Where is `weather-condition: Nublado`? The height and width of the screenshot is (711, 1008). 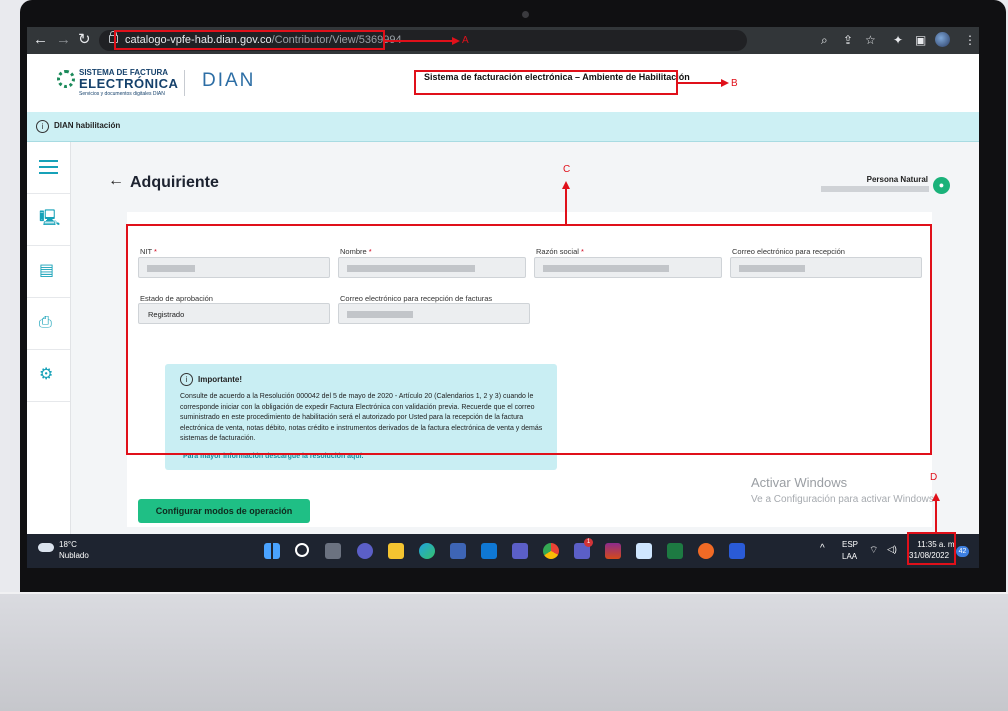 weather-condition: Nublado is located at coordinates (74, 555).